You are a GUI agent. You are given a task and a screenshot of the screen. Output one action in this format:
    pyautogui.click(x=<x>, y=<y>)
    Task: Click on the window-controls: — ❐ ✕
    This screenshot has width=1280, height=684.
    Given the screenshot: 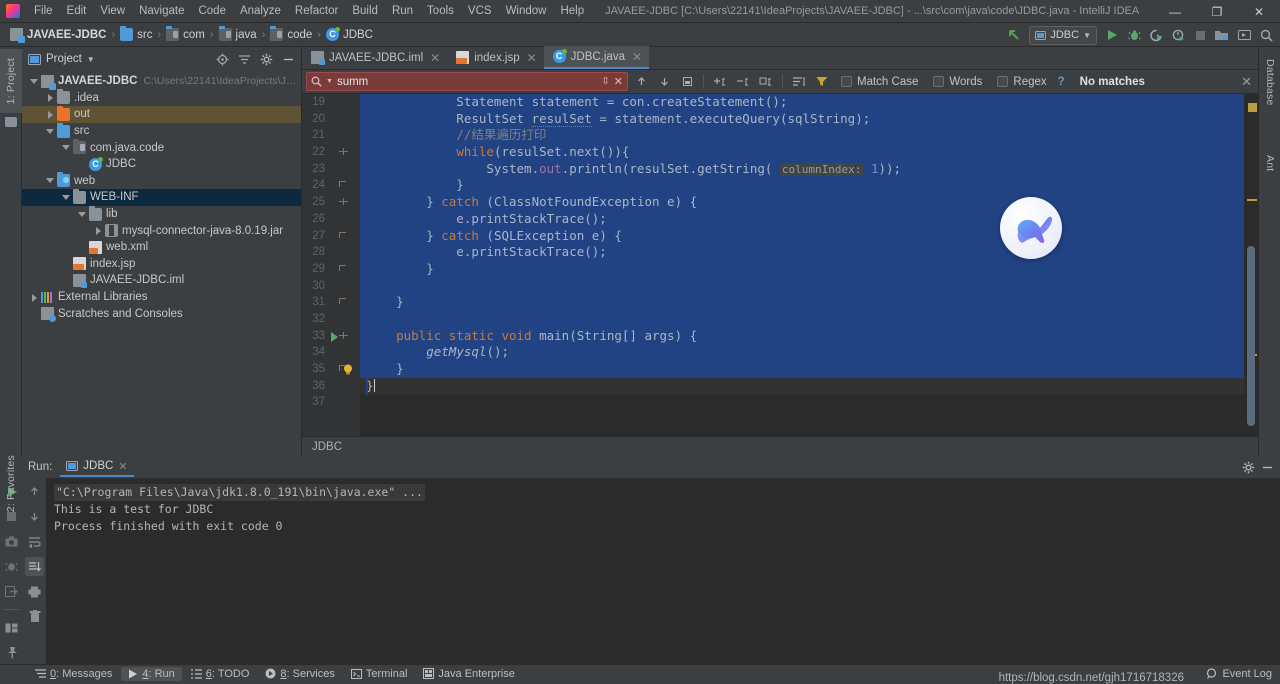 What is the action you would take?
    pyautogui.click(x=1217, y=11)
    